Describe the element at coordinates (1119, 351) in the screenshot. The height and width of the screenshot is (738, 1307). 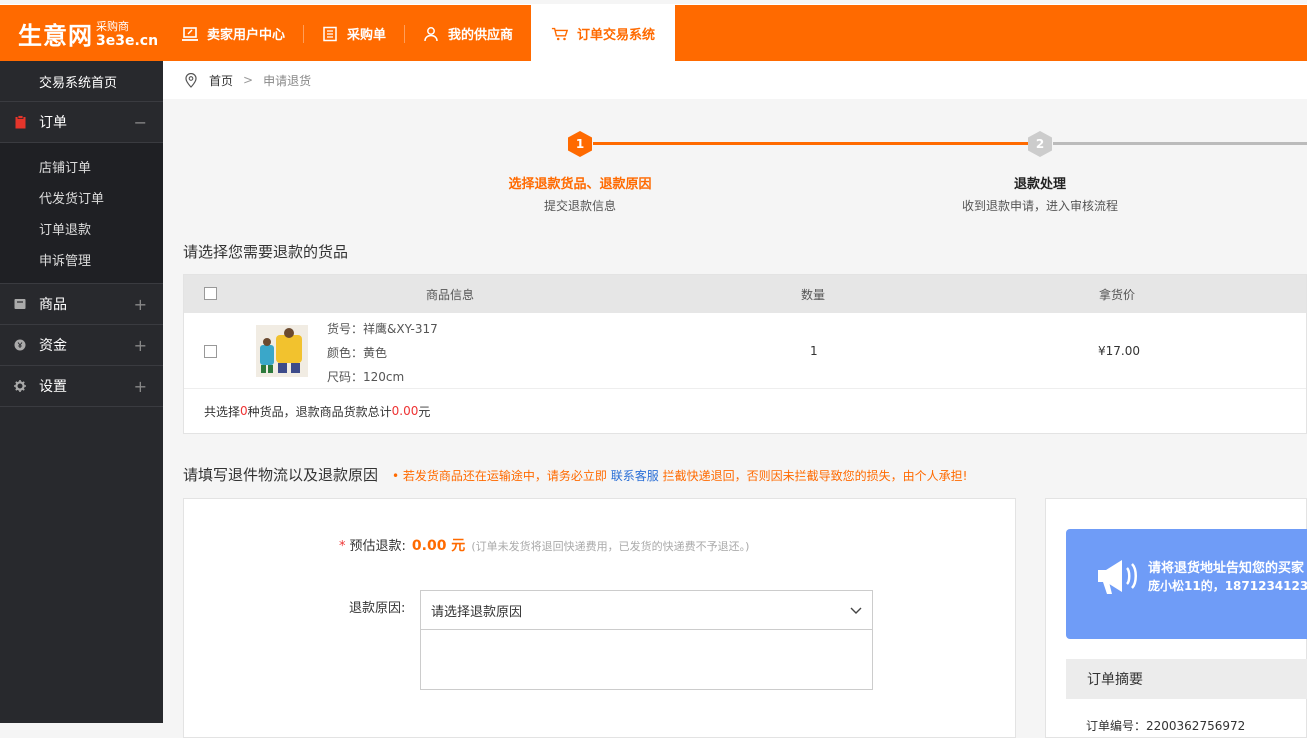
I see `product-price: ¥17.00` at that location.